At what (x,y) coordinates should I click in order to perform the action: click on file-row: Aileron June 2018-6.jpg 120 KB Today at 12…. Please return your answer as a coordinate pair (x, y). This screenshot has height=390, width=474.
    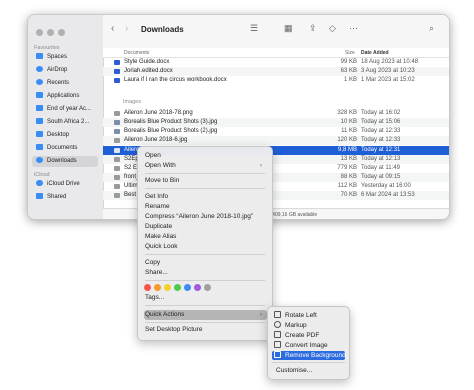
    Looking at the image, I should click on (276, 140).